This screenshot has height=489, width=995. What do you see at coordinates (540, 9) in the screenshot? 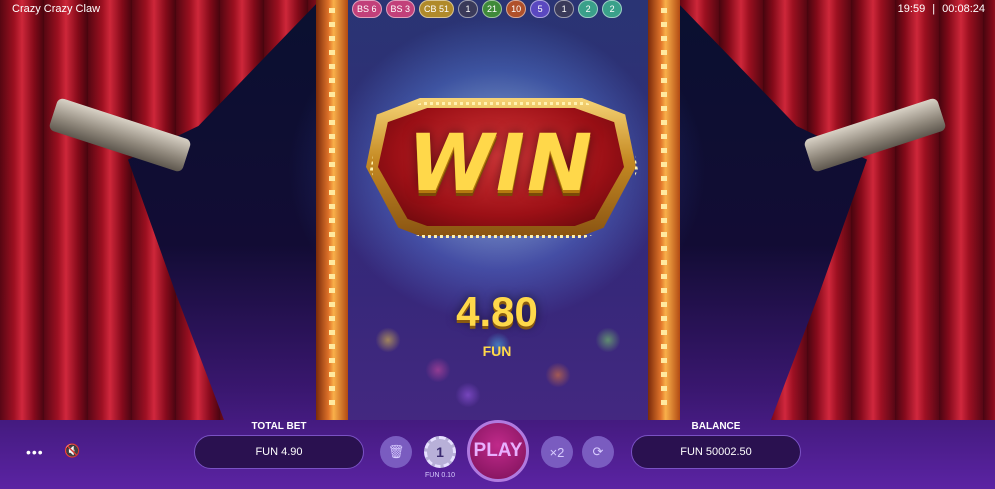
I see `history-chip: 5` at bounding box center [540, 9].